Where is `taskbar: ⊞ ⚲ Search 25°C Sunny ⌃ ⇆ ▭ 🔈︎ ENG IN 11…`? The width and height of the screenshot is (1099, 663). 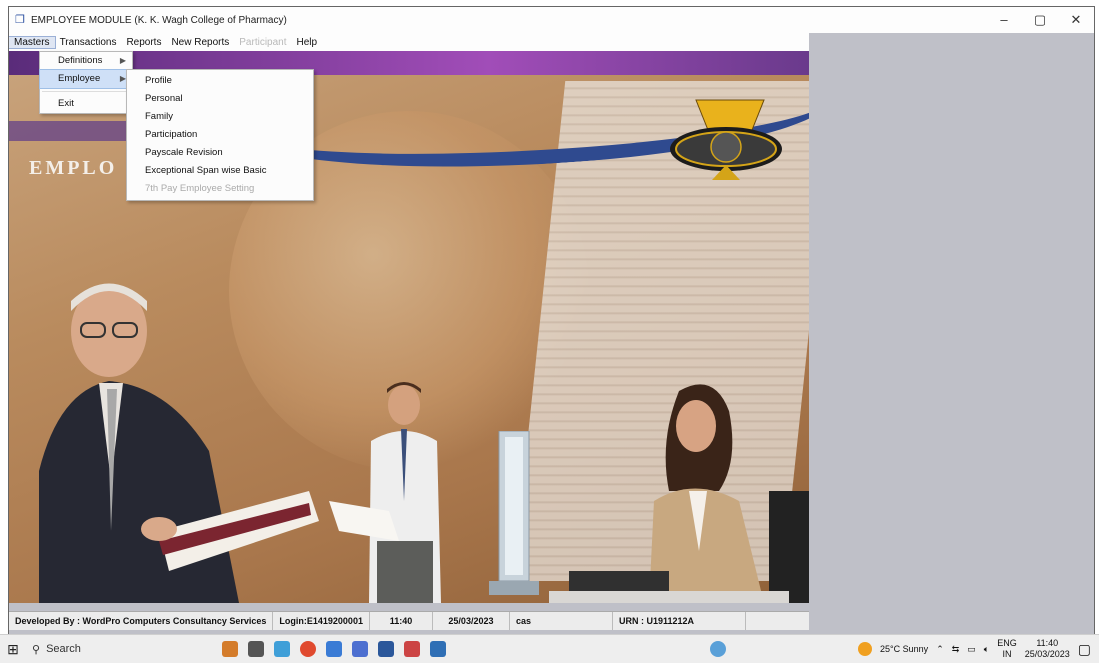
taskbar: ⊞ ⚲ Search 25°C Sunny ⌃ ⇆ ▭ 🔈︎ ENG IN 11… is located at coordinates (549, 648).